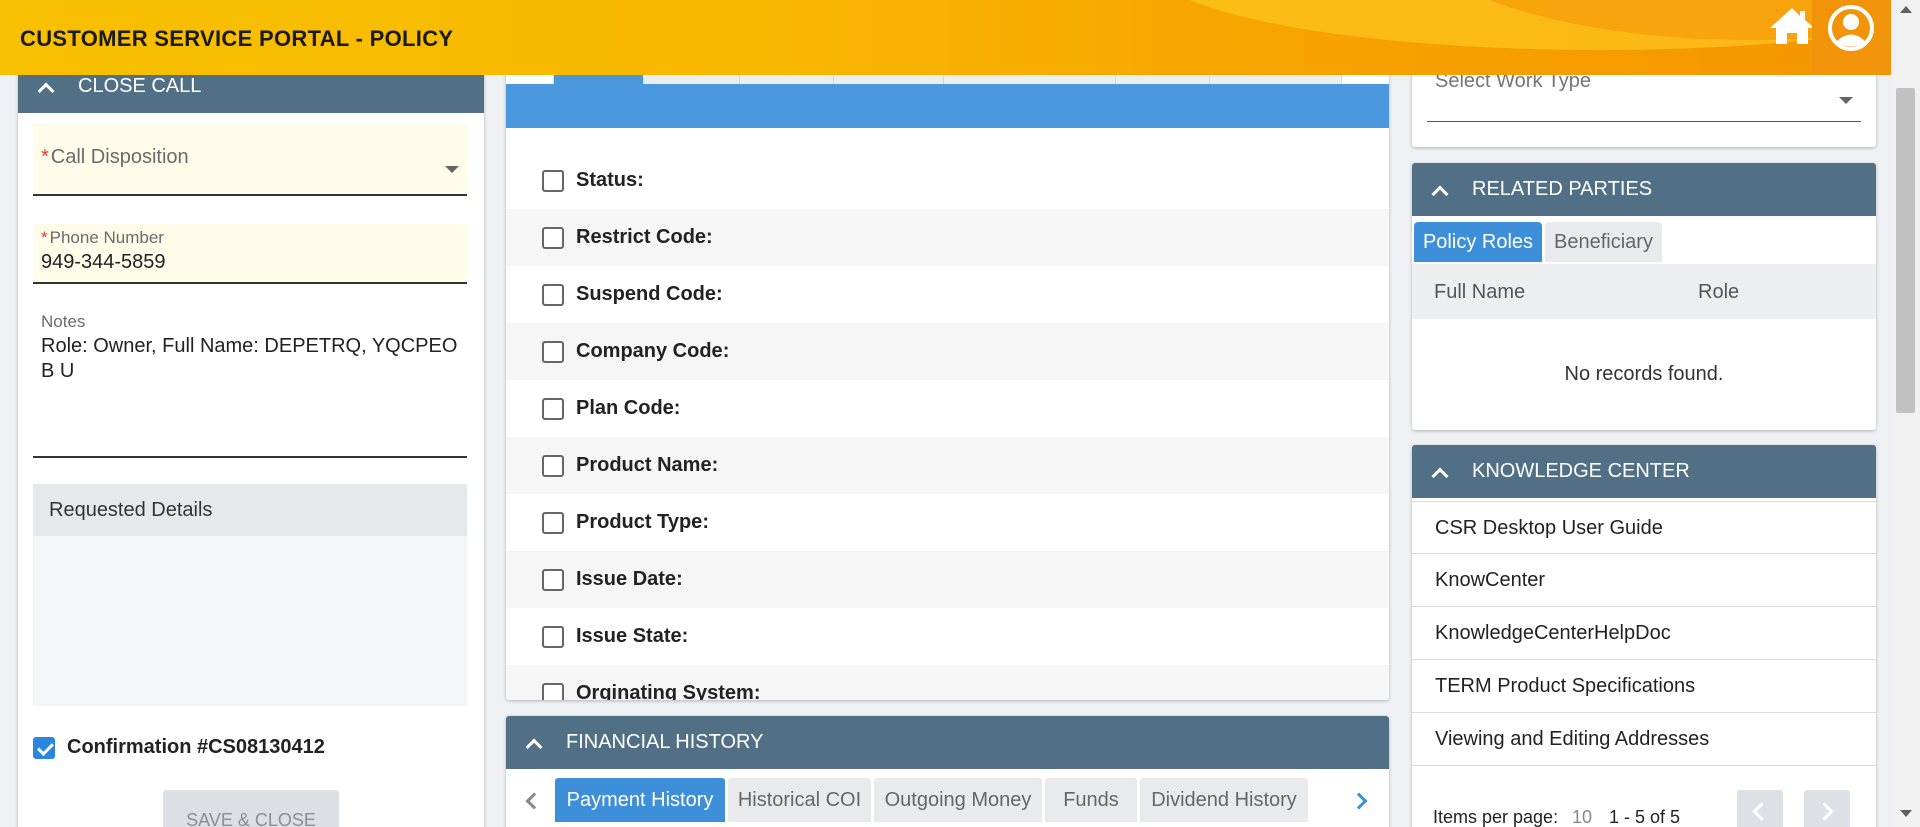 The height and width of the screenshot is (827, 1920). Describe the element at coordinates (250, 595) in the screenshot. I see `requested-details-box: Requested Details` at that location.